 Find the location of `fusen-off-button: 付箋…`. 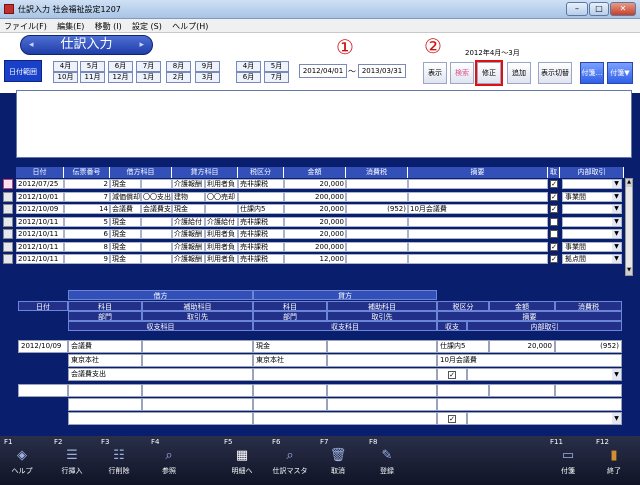

fusen-off-button: 付箋… is located at coordinates (592, 73).